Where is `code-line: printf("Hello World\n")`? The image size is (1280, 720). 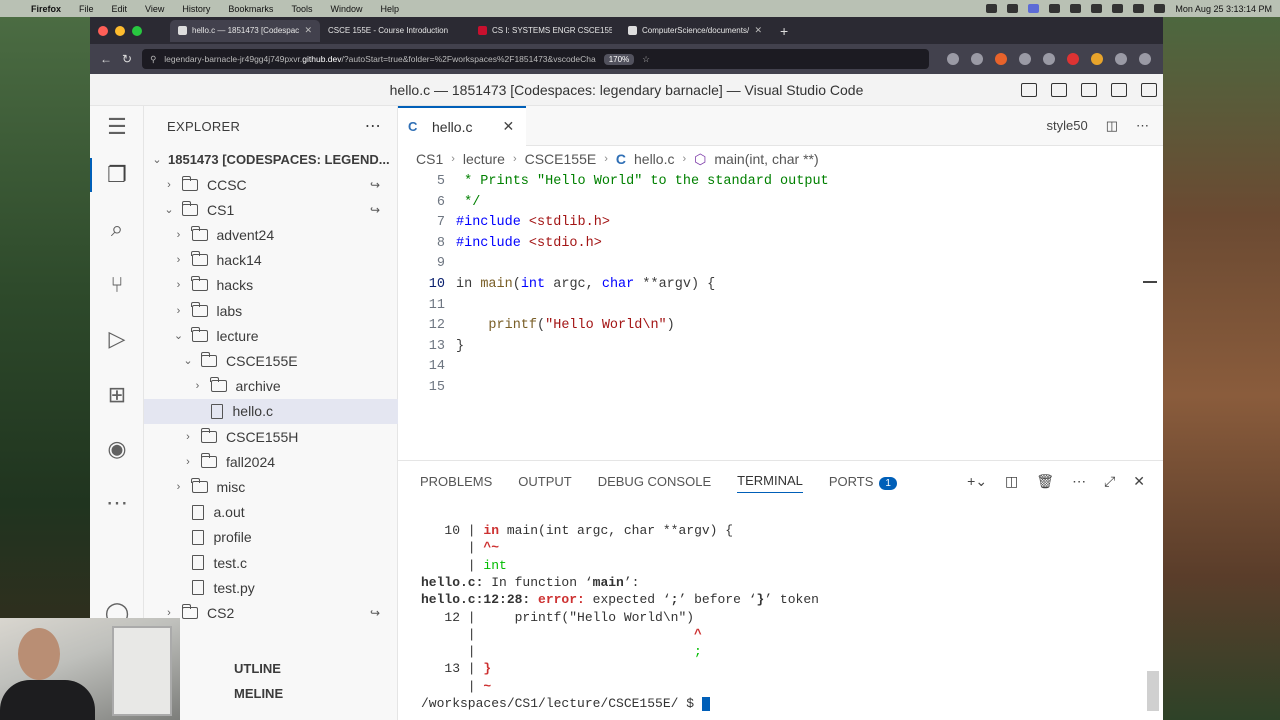
code-line: printf("Hello World\n") is located at coordinates (565, 325).